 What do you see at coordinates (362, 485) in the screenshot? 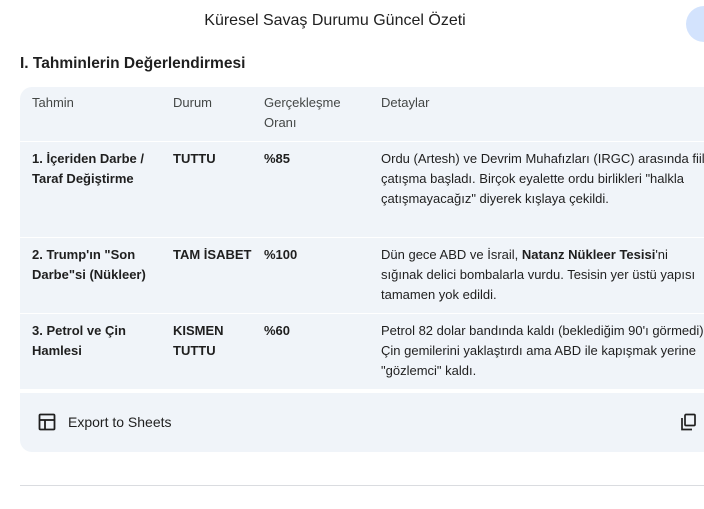
I see `bottom-divider` at bounding box center [362, 485].